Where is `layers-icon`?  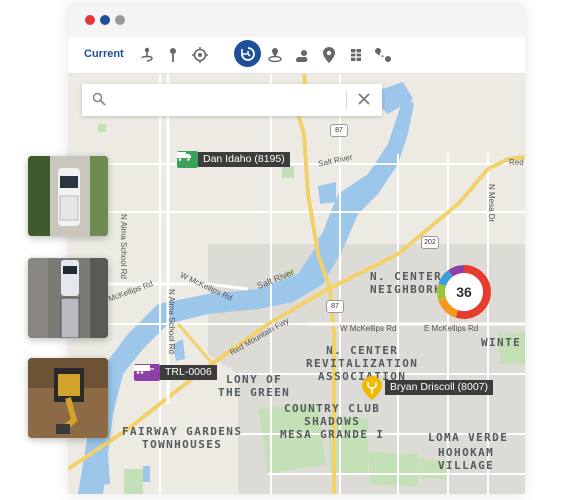
layers-icon is located at coordinates (356, 55).